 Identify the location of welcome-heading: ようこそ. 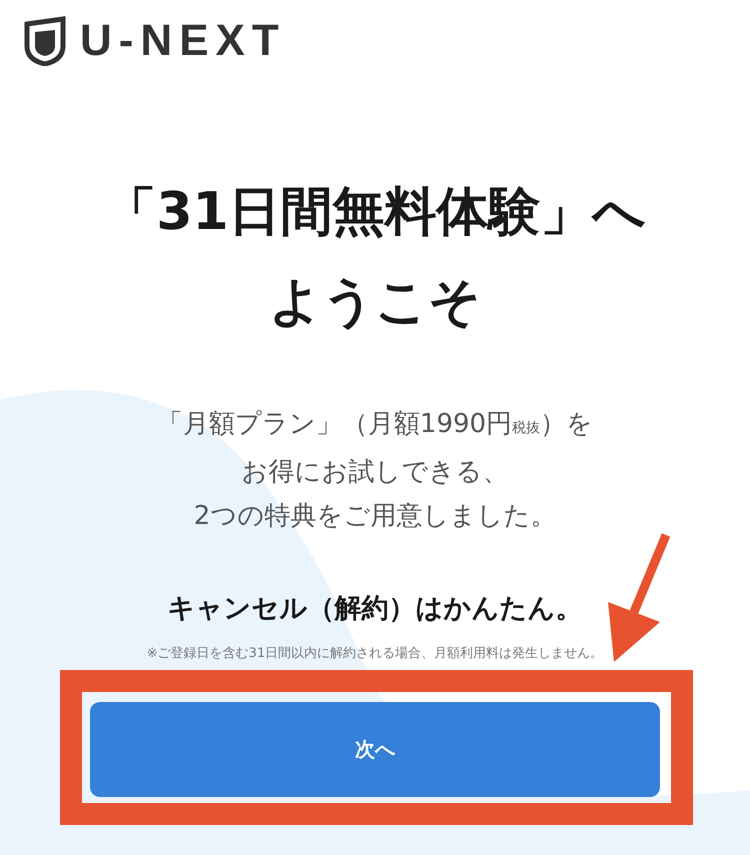
(375, 302).